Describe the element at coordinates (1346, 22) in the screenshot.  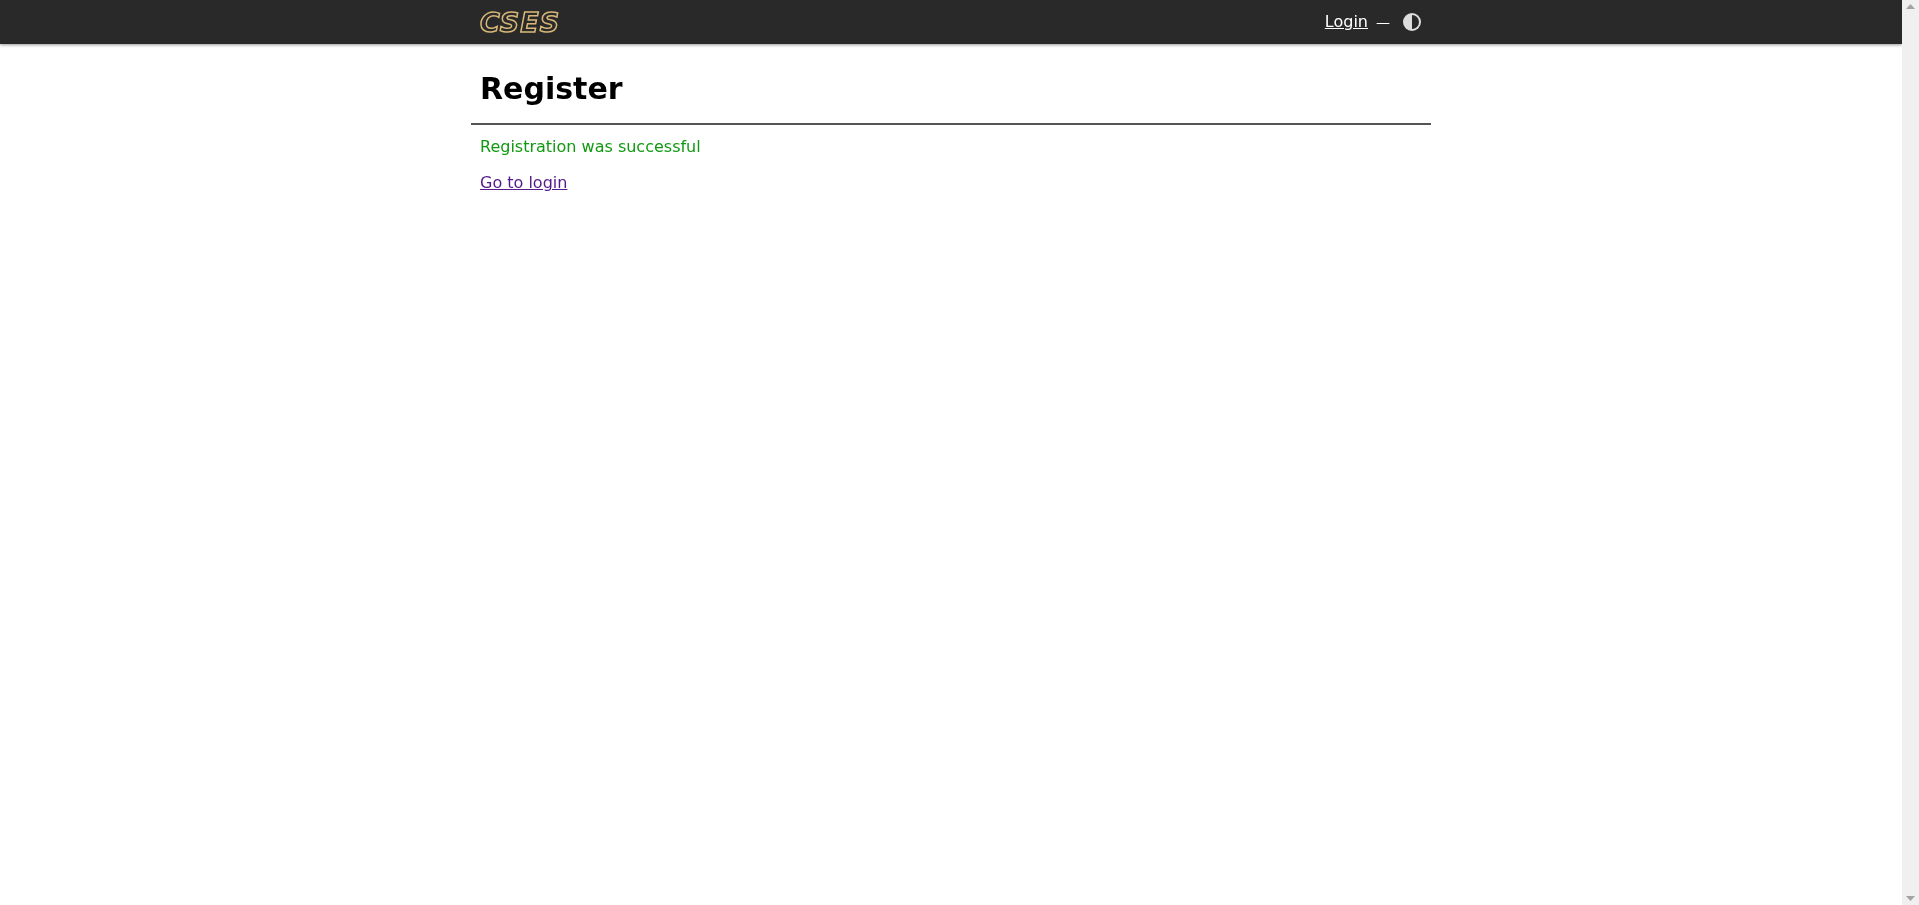
I see `login-link: Login` at that location.